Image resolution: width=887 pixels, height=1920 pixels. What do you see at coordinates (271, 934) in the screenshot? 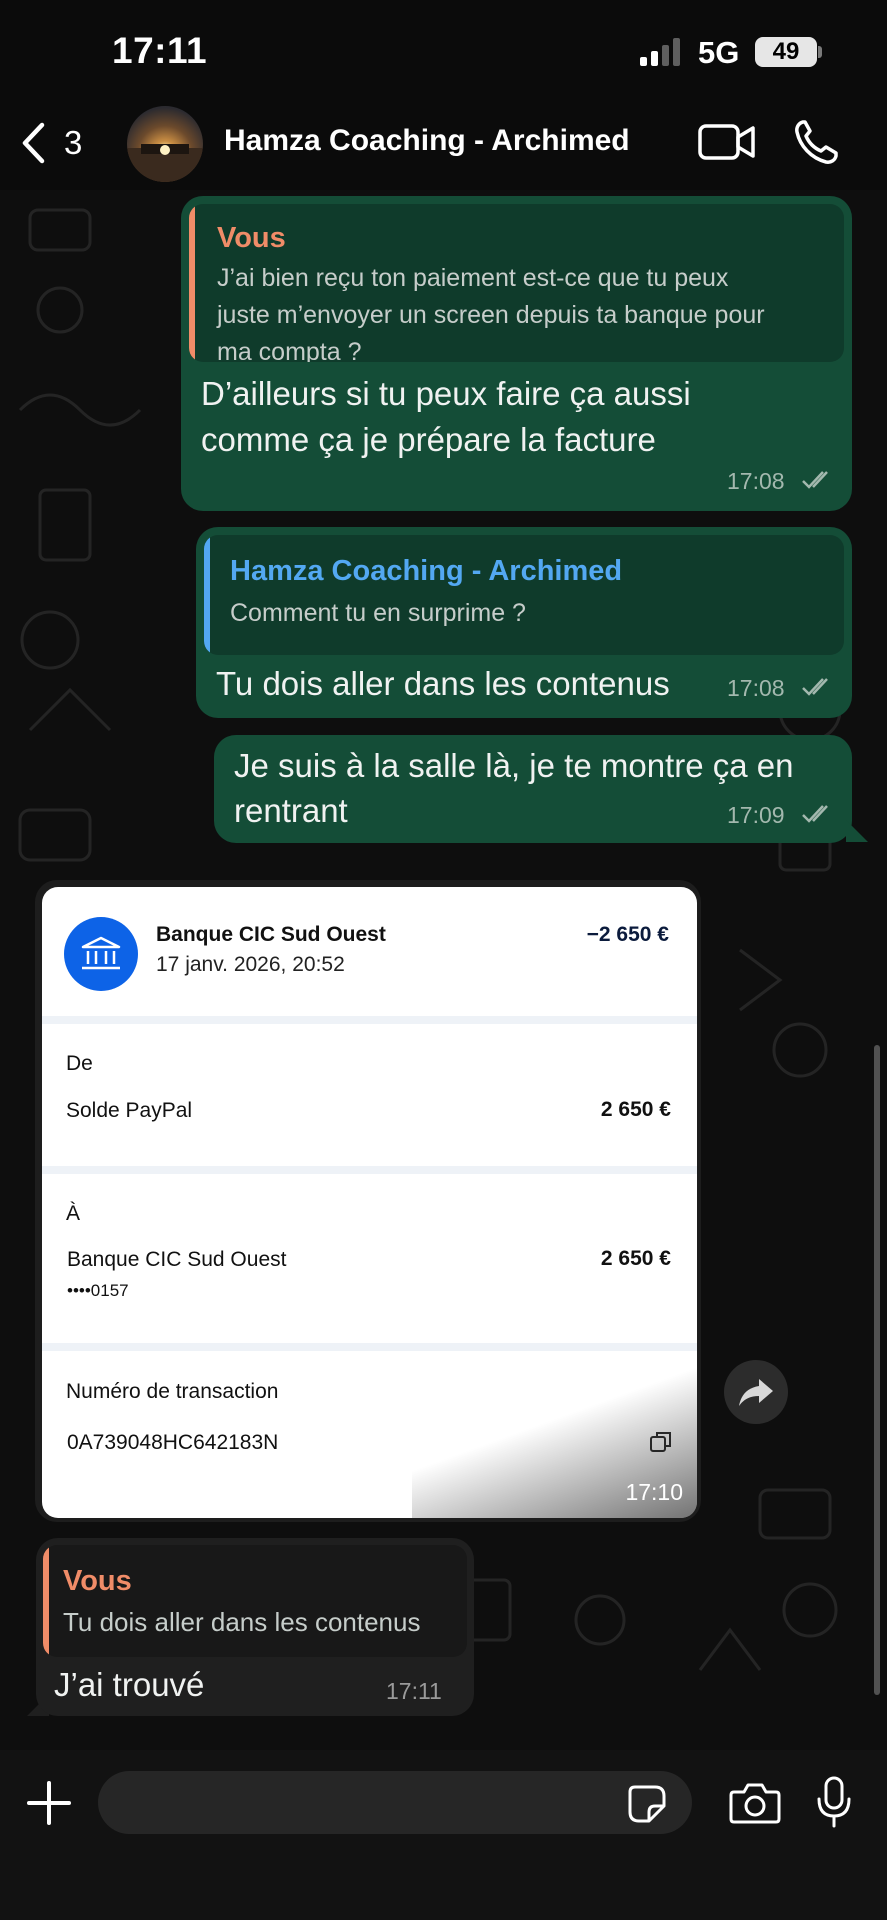
I see `receipt-bank-name: Banque CIC Sud Ouest` at bounding box center [271, 934].